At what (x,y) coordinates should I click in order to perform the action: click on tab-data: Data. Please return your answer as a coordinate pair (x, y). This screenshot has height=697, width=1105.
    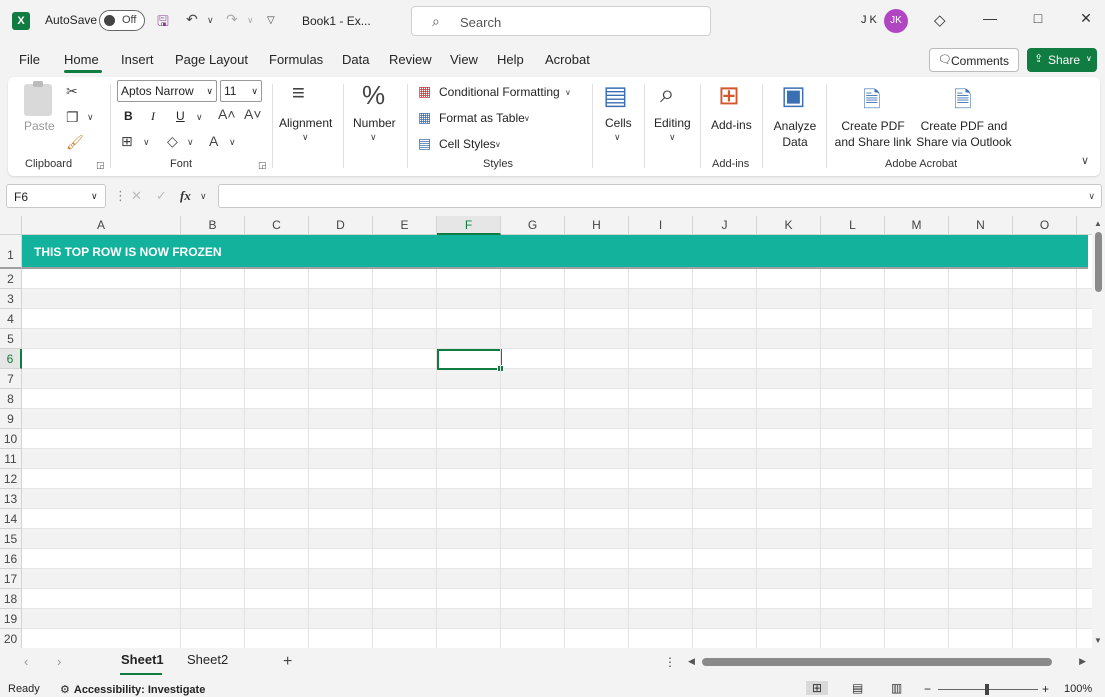
    Looking at the image, I should click on (355, 59).